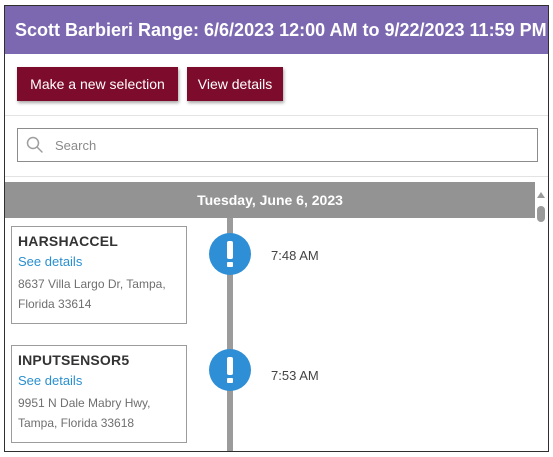 This screenshot has height=457, width=553. What do you see at coordinates (84, 403) in the screenshot?
I see `event-address-line1: 9951 N Dale Mabry Hwy,` at bounding box center [84, 403].